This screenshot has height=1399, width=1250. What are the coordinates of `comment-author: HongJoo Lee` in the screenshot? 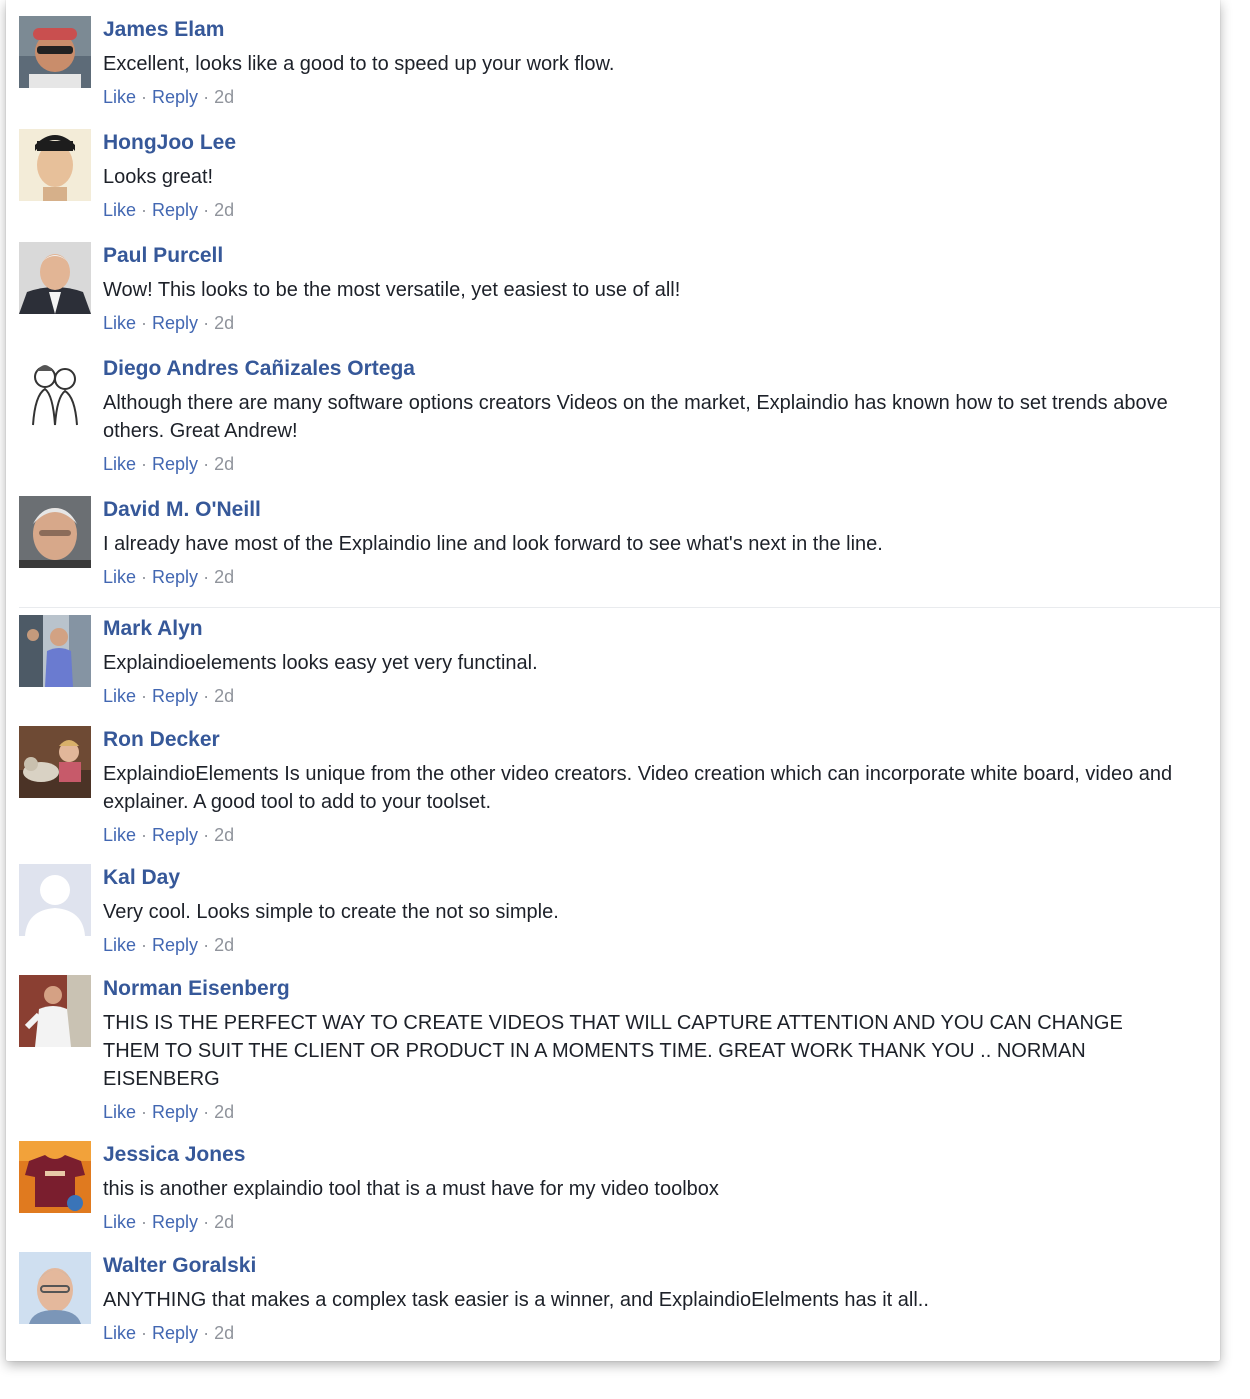 It's located at (641, 144).